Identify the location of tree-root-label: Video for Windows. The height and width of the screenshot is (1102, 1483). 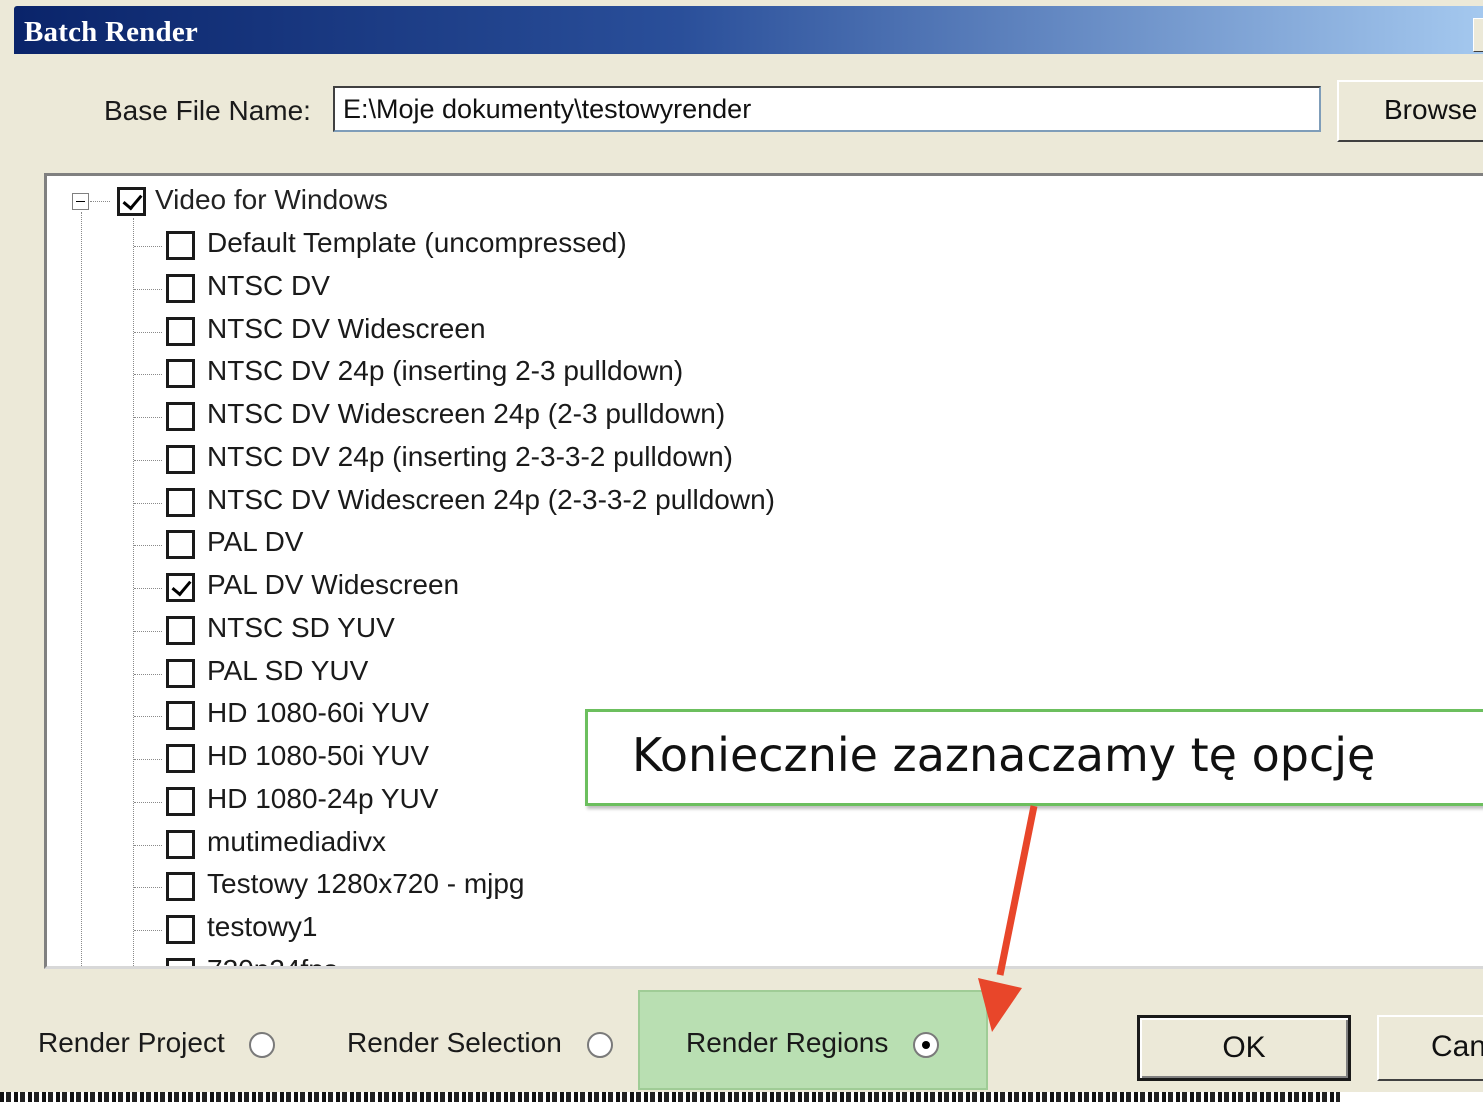
(271, 199).